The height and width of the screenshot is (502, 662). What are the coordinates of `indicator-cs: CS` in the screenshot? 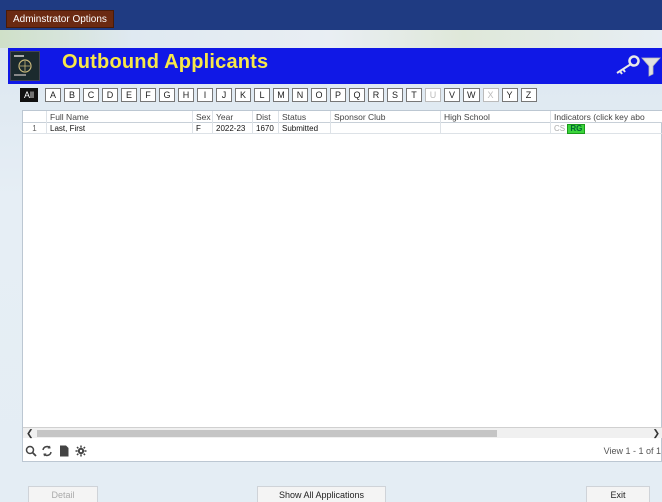 It's located at (559, 128).